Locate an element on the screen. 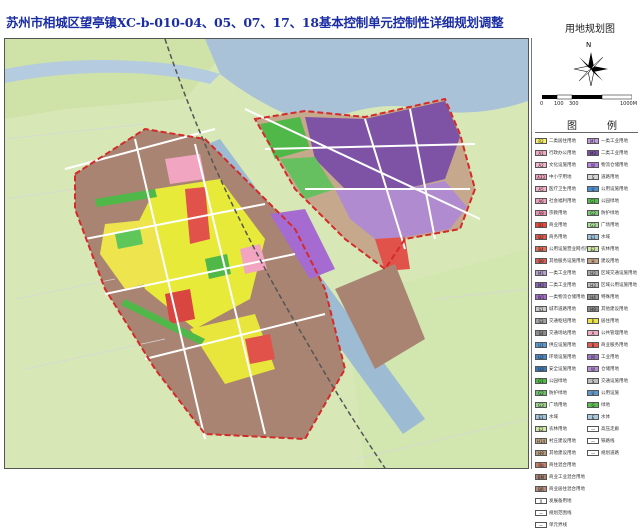 The height and width of the screenshot is (530, 640). legend-swatch: B is located at coordinates (593, 345).